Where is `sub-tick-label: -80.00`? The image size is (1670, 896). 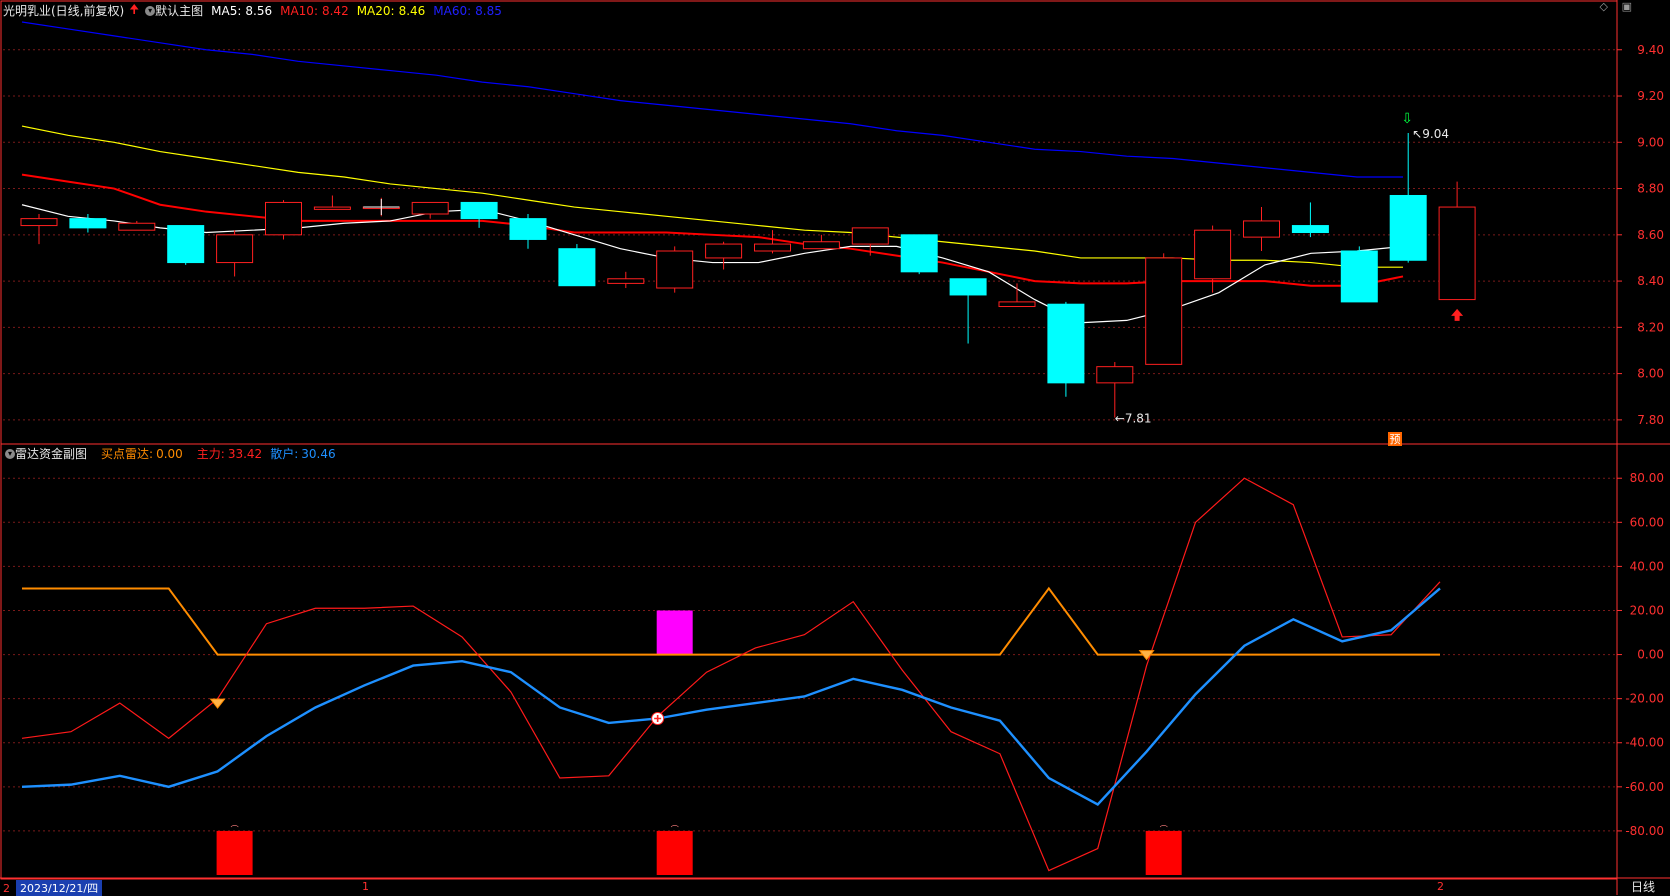
sub-tick-label: -80.00 is located at coordinates (1644, 831).